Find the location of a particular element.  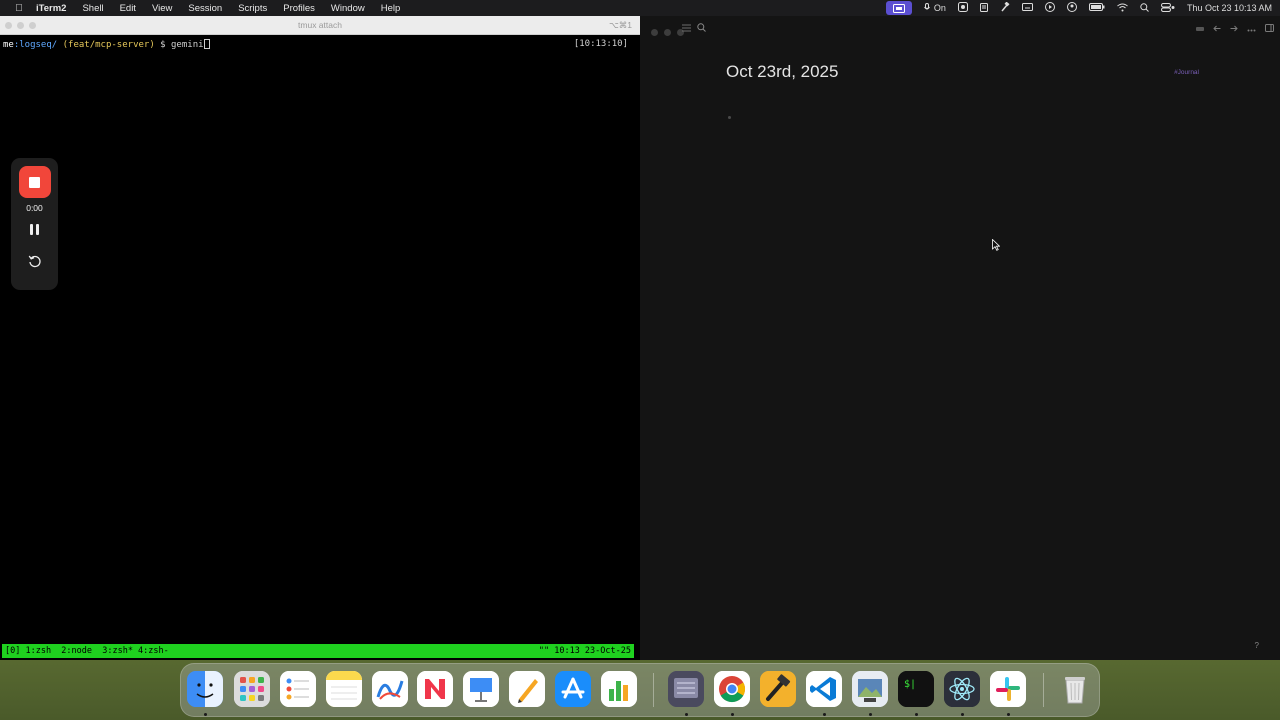

menu-session: Session is located at coordinates (205, 8).